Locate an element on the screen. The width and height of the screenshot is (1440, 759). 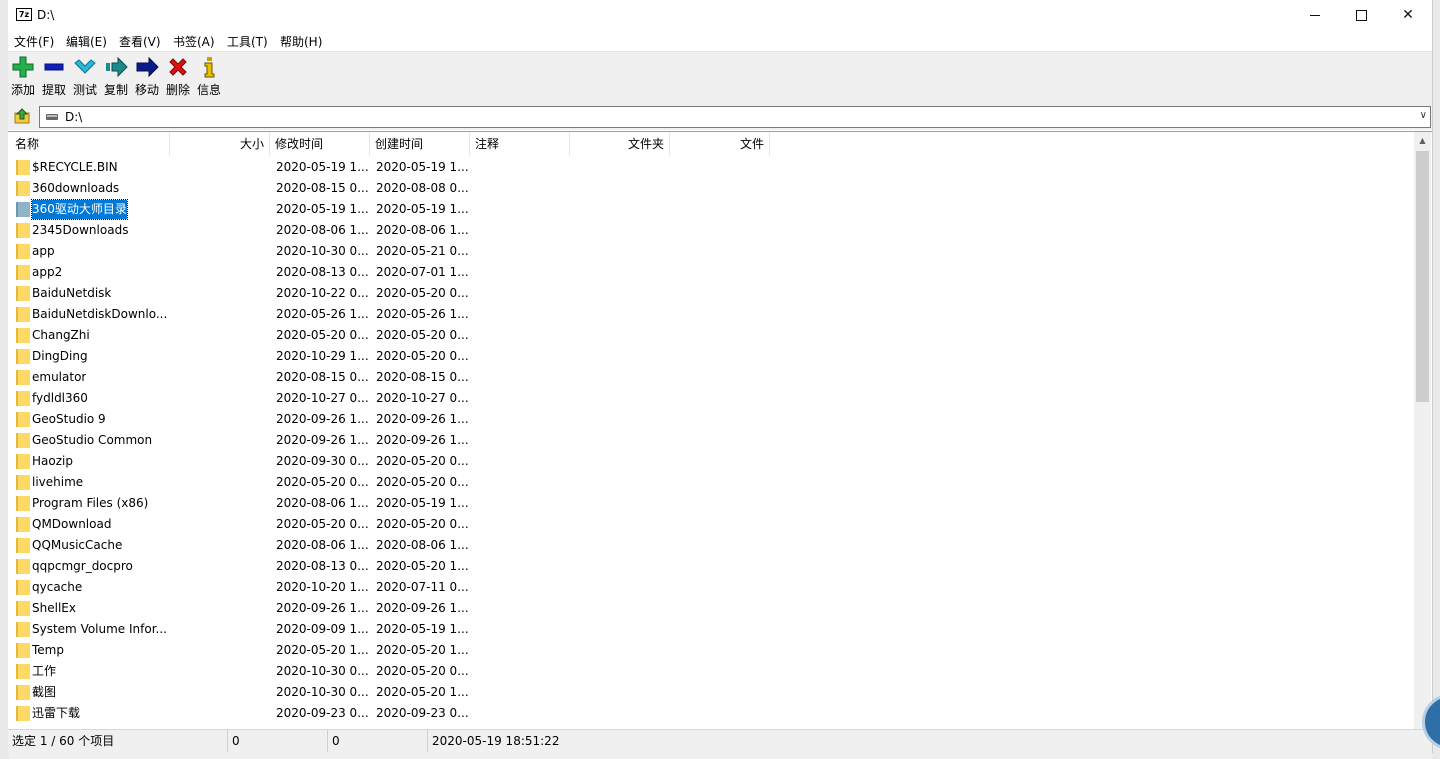
menu-view: 查看(V) is located at coordinates (140, 41).